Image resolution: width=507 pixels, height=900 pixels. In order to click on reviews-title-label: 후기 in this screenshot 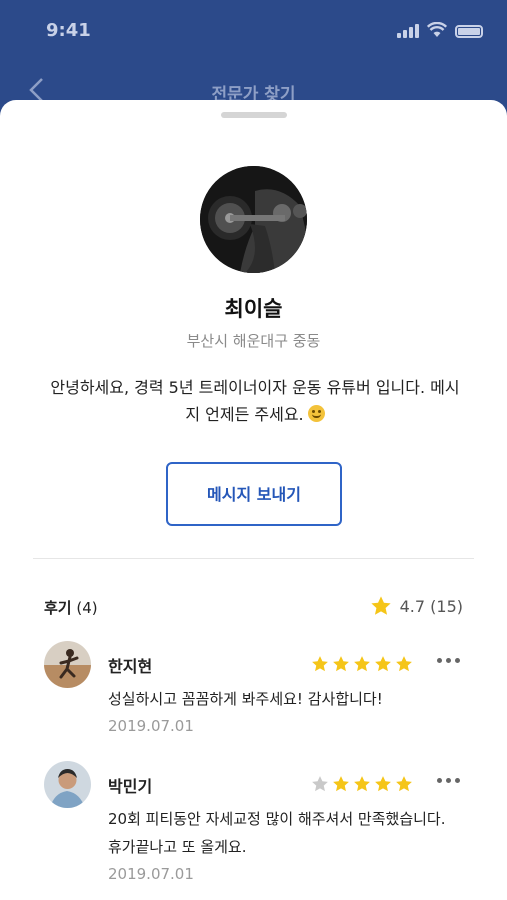, I will do `click(58, 608)`.